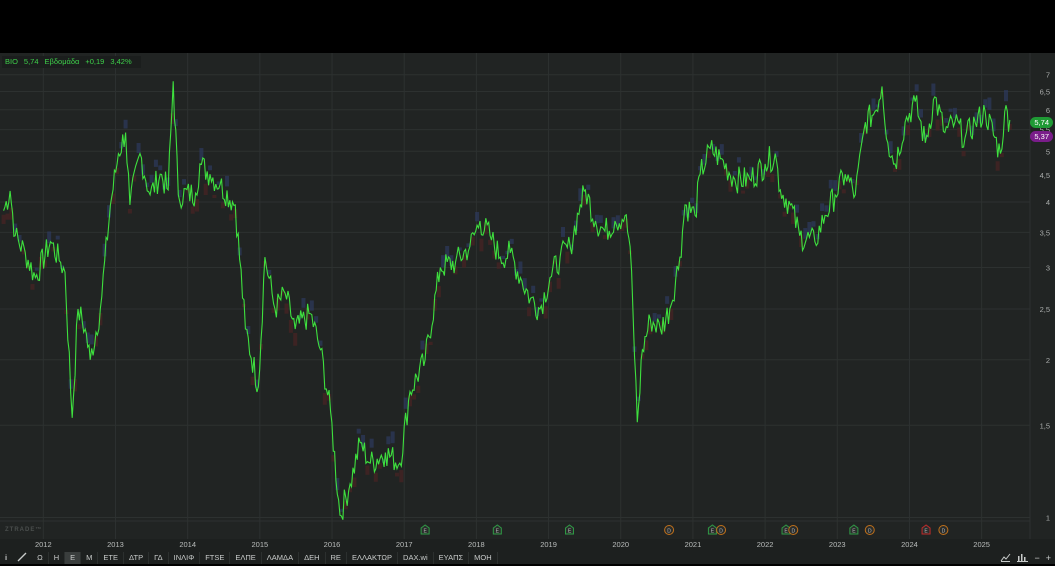  Describe the element at coordinates (1045, 232) in the screenshot. I see `y-tick-label: 3,5` at that location.